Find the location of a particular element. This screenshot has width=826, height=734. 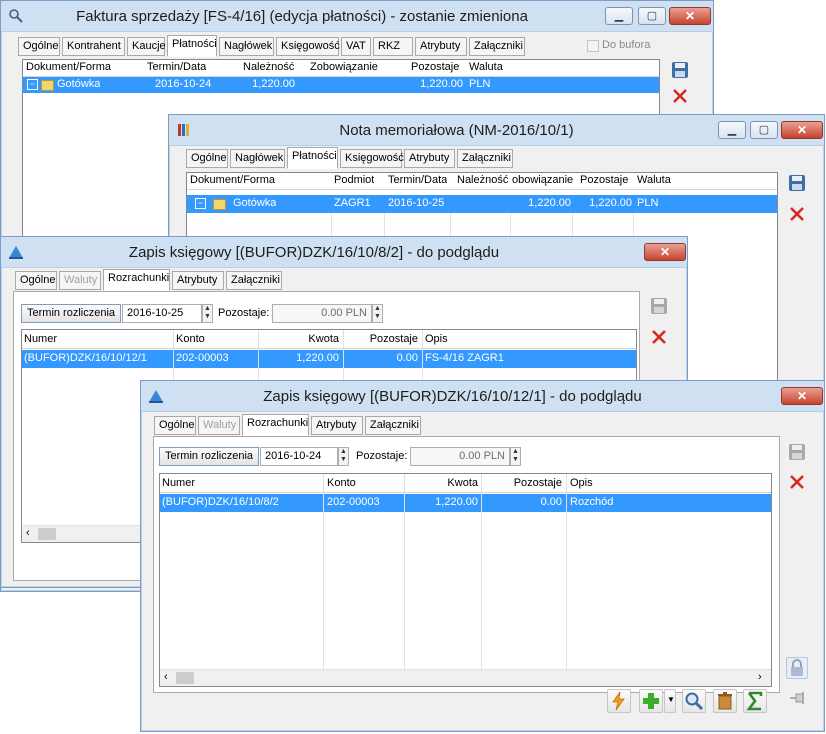

date-field: 2016-10-24 is located at coordinates (299, 456).